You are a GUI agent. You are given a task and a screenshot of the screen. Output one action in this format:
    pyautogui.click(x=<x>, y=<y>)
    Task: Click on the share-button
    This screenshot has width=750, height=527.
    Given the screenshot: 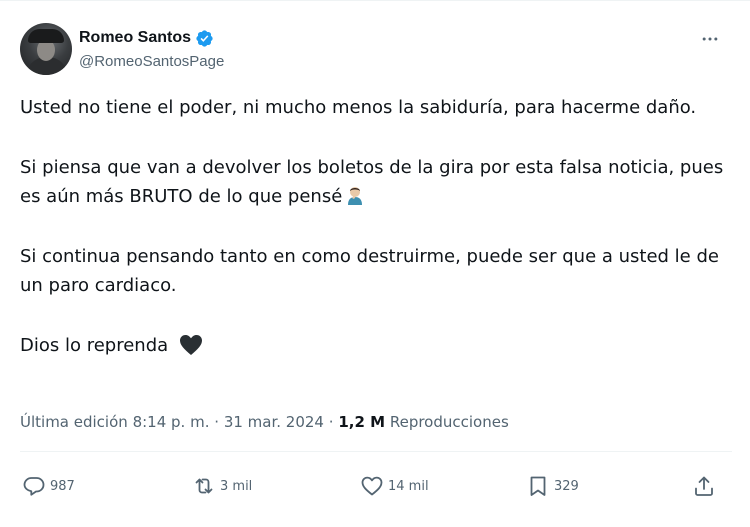 What is the action you would take?
    pyautogui.click(x=704, y=486)
    